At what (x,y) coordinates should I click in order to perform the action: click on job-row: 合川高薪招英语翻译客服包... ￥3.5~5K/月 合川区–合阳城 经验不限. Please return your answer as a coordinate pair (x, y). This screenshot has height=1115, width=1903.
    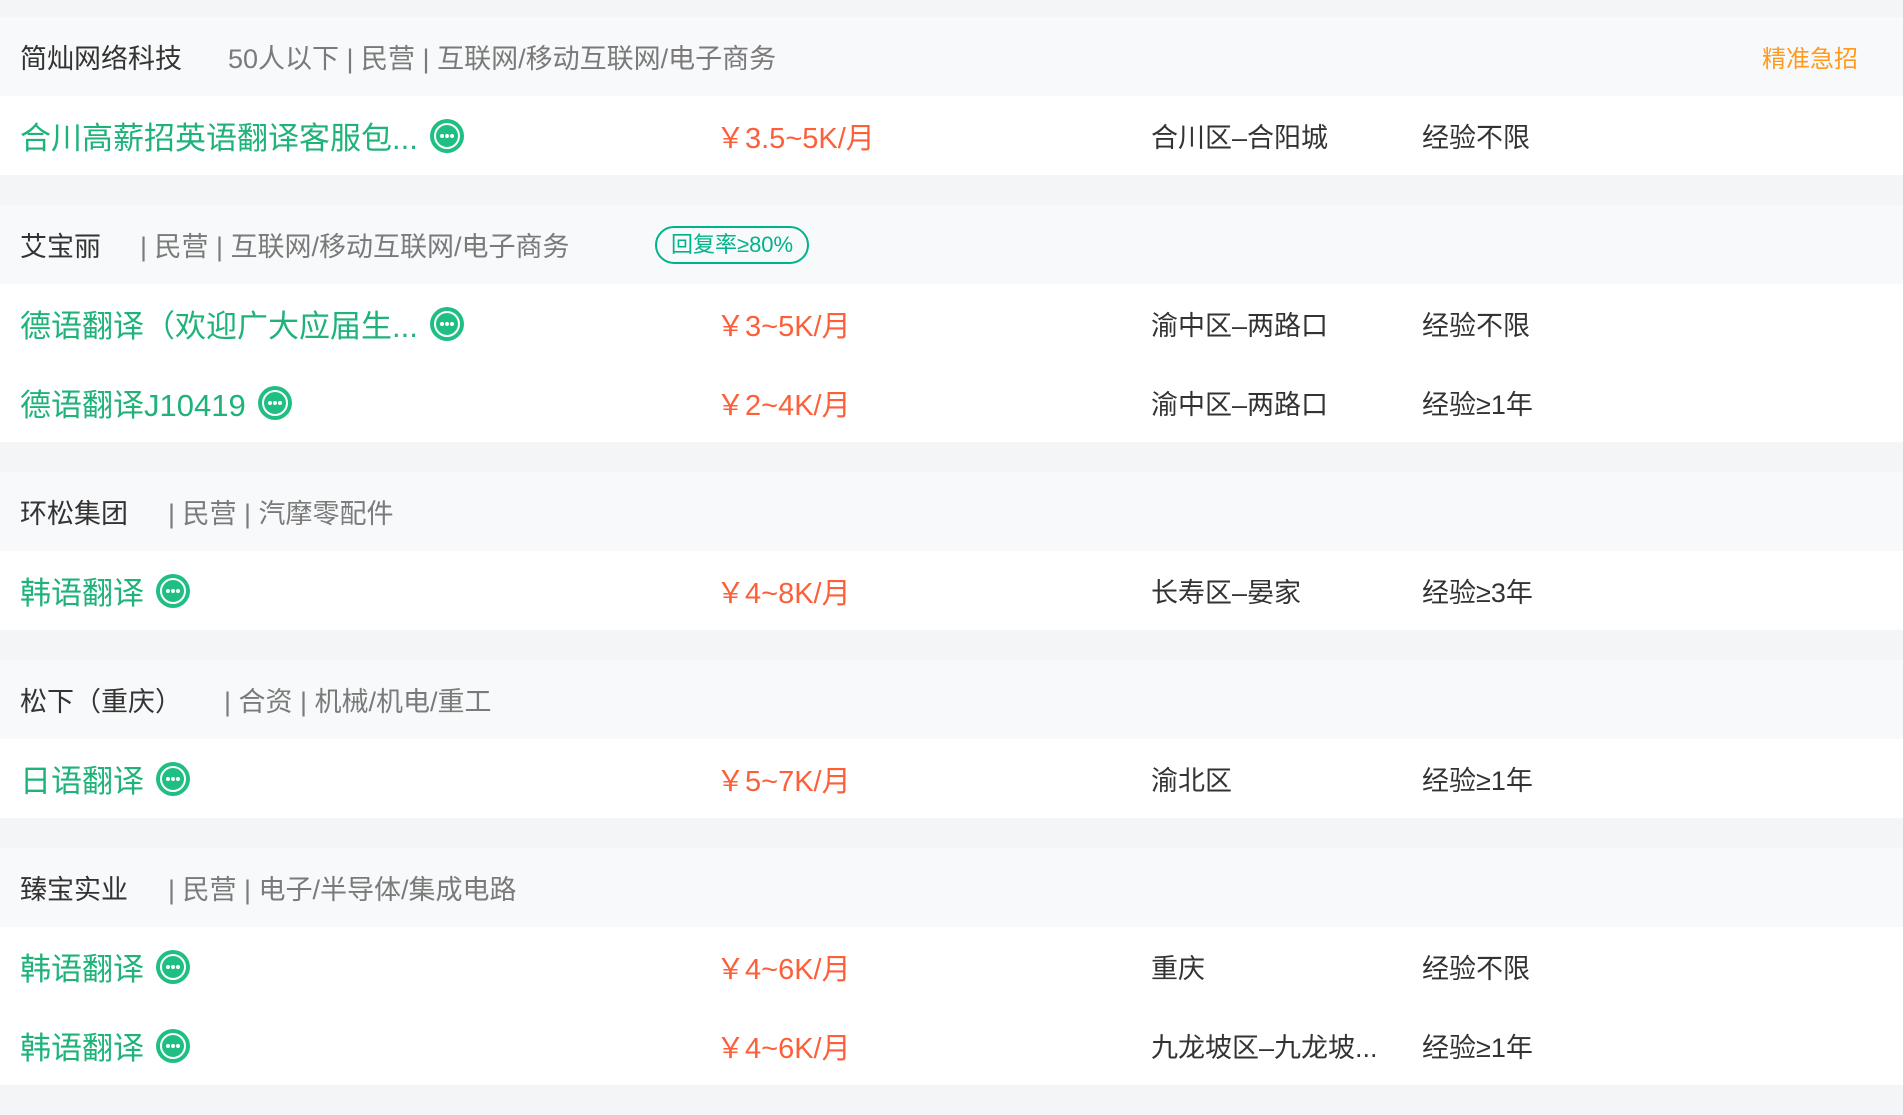
    Looking at the image, I should click on (951, 135).